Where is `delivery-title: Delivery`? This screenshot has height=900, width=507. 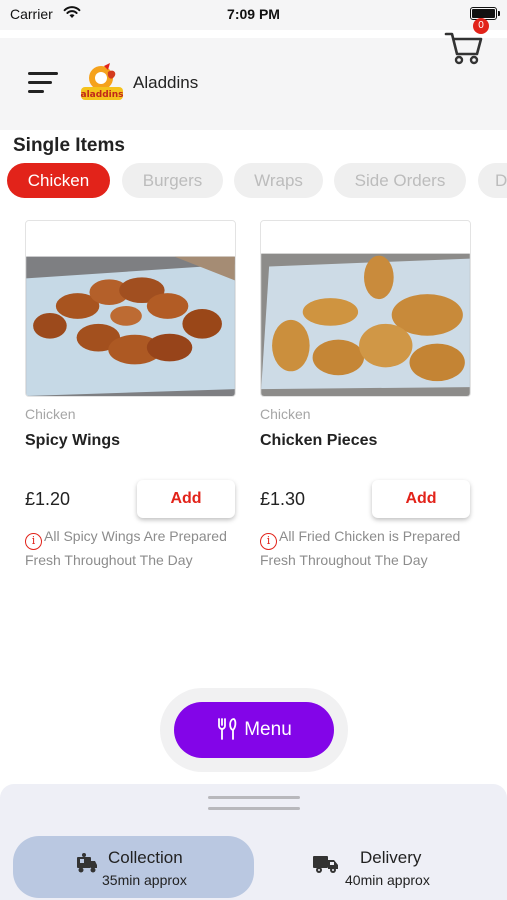
delivery-title: Delivery is located at coordinates (391, 857).